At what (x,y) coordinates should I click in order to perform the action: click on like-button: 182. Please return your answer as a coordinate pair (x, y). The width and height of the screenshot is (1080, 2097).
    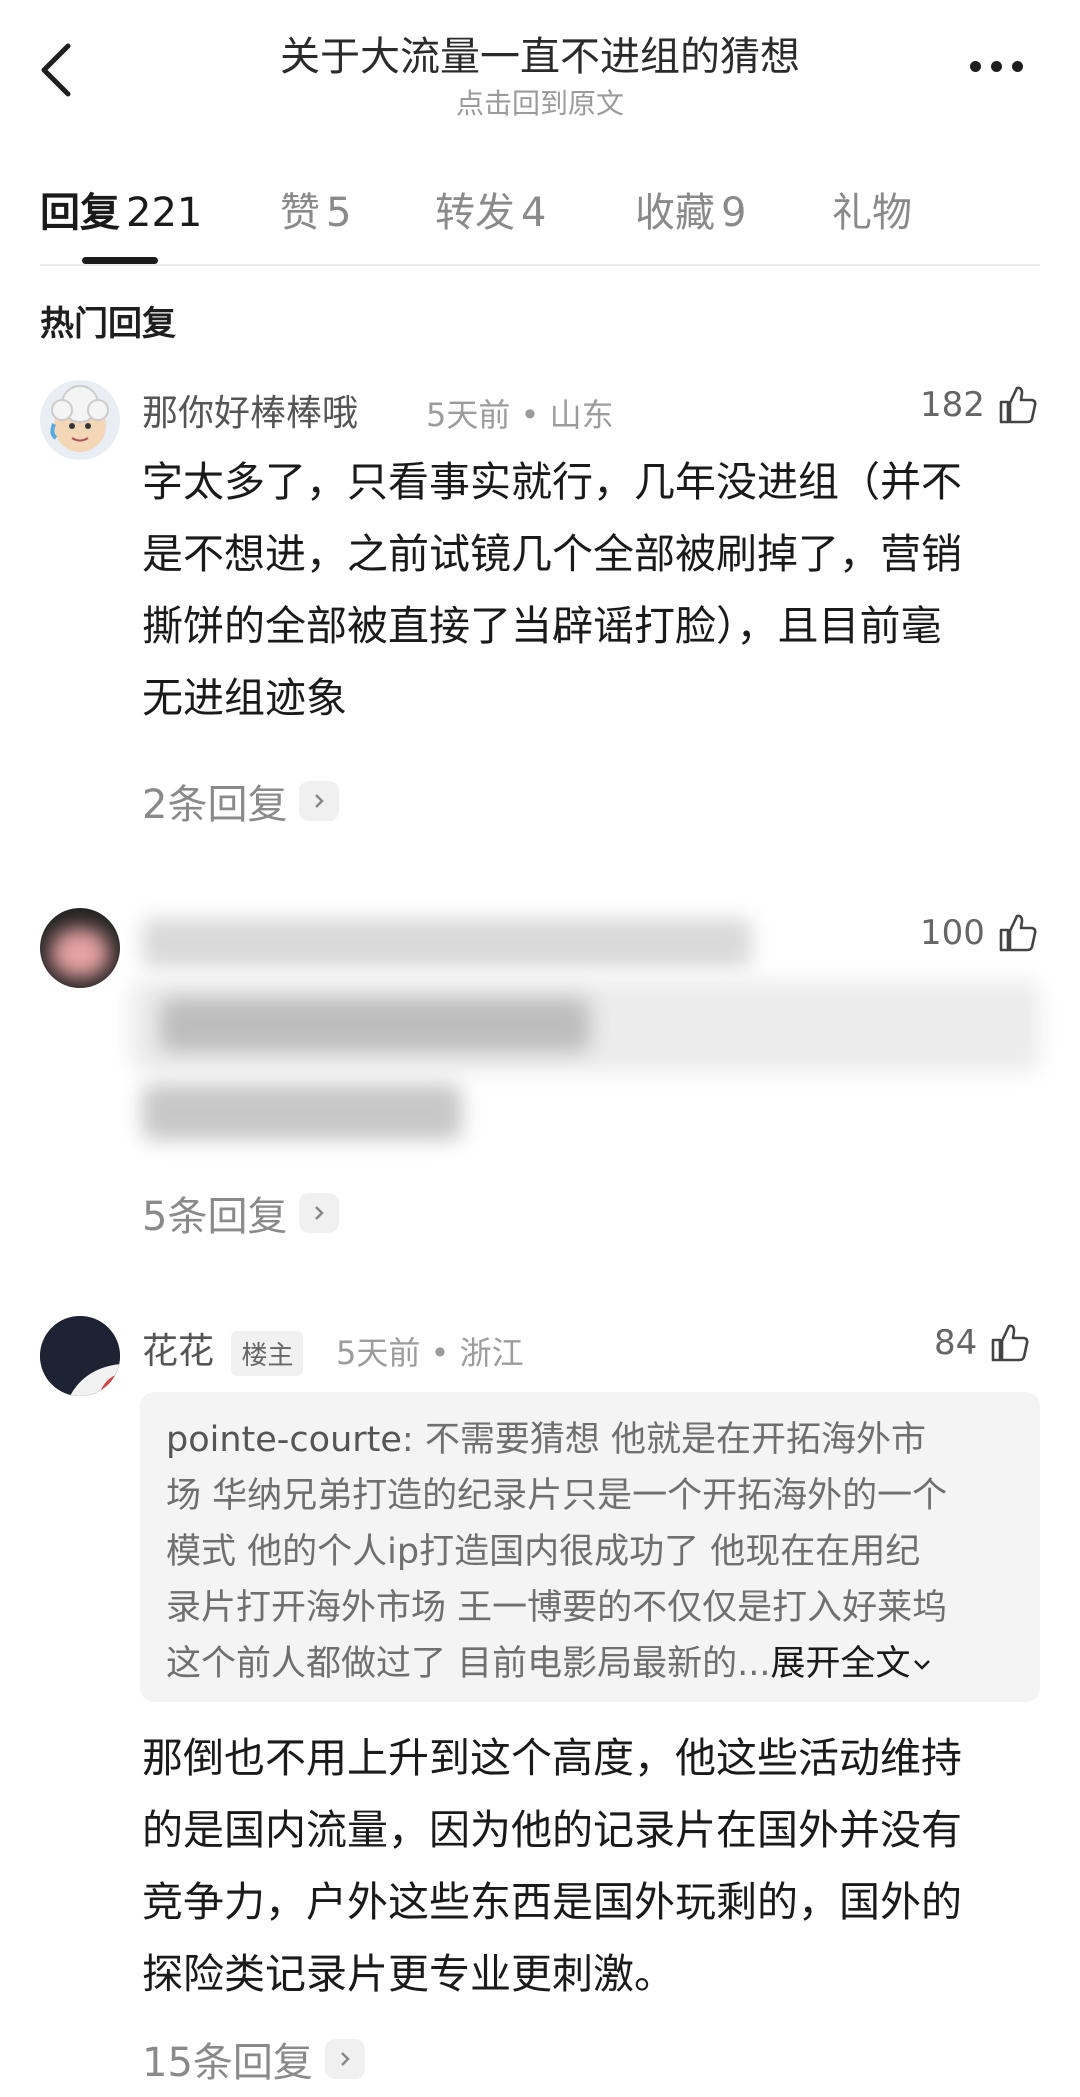
    Looking at the image, I should click on (979, 405).